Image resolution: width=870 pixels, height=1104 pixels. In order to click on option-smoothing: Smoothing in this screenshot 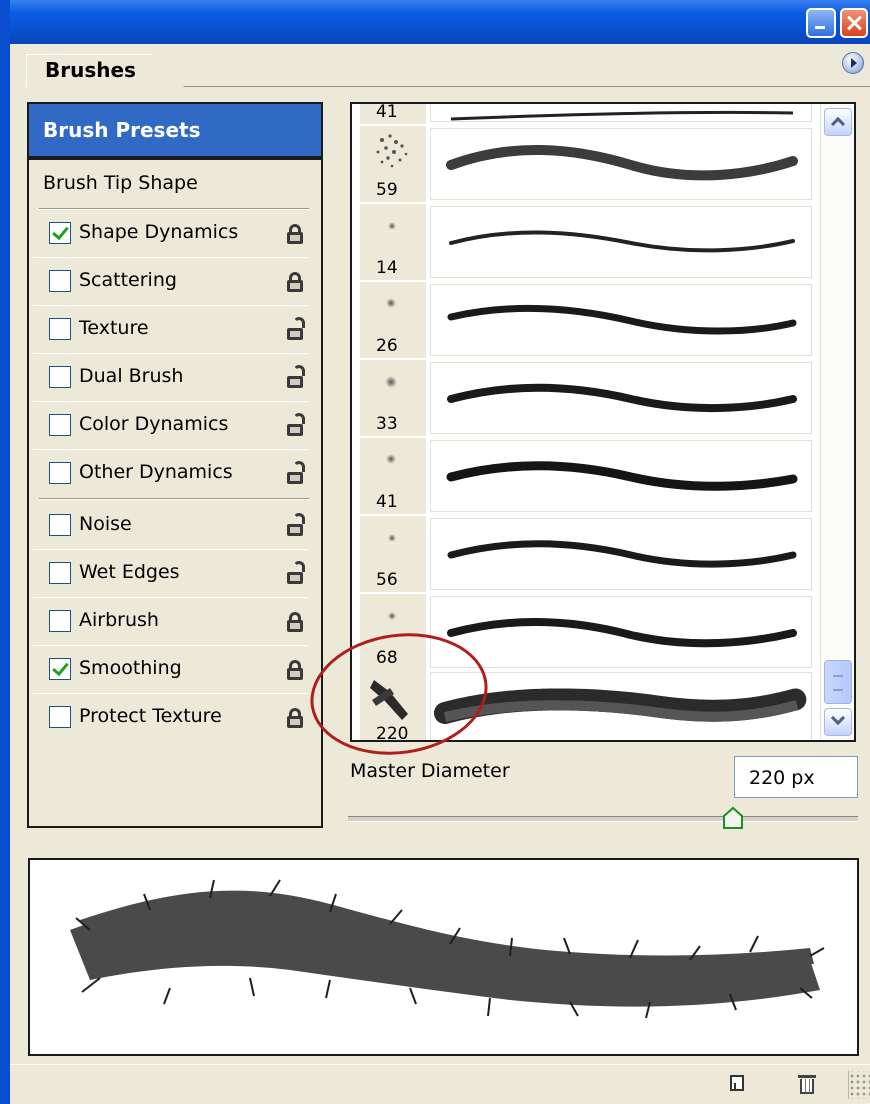, I will do `click(175, 670)`.